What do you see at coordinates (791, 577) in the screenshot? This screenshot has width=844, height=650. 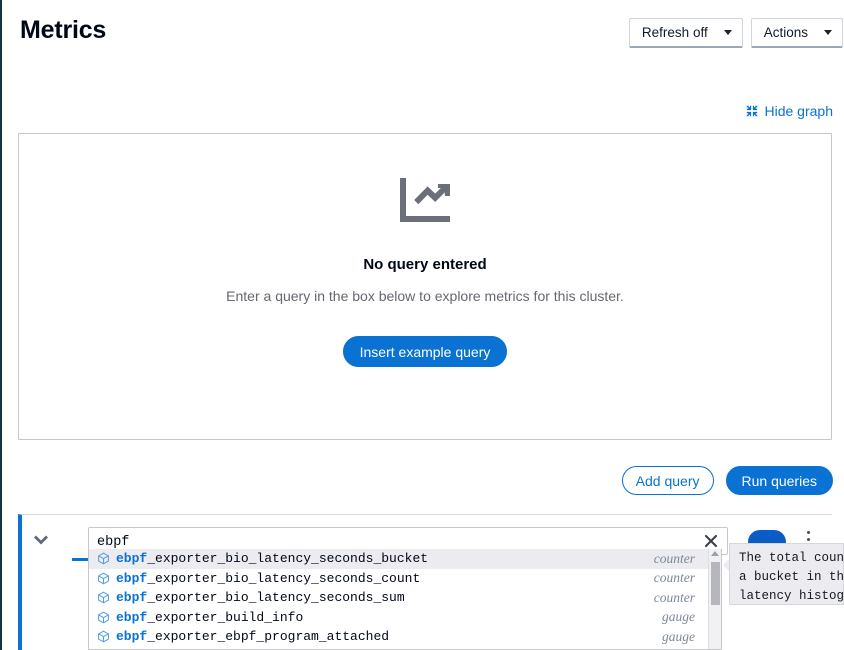 I see `tooltip-line: a bucket in th` at bounding box center [791, 577].